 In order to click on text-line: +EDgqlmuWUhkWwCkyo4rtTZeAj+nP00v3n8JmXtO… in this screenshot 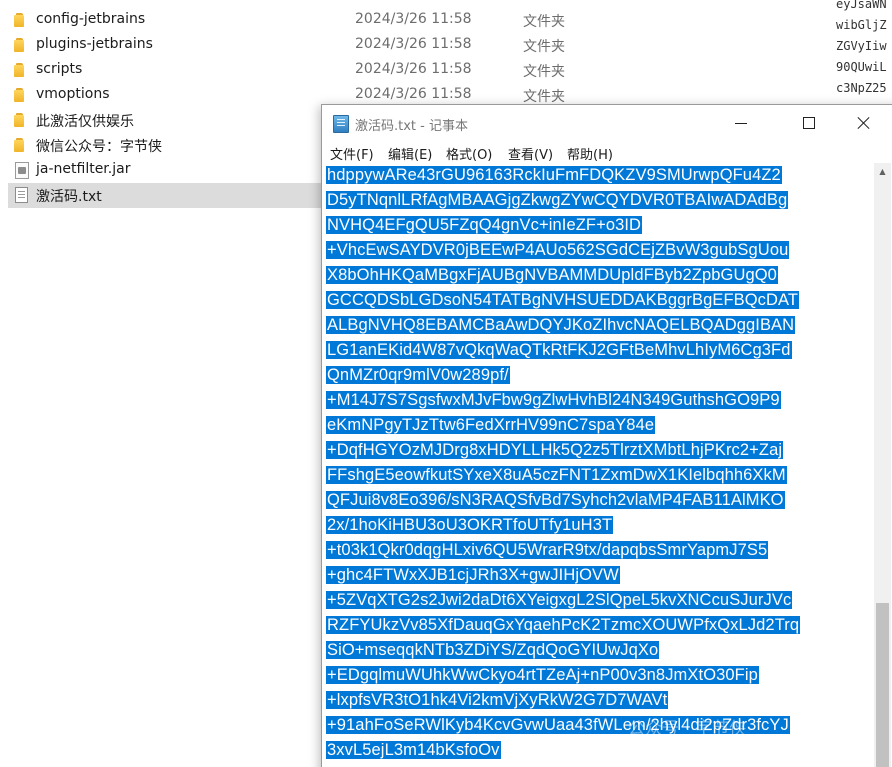, I will do `click(542, 675)`.